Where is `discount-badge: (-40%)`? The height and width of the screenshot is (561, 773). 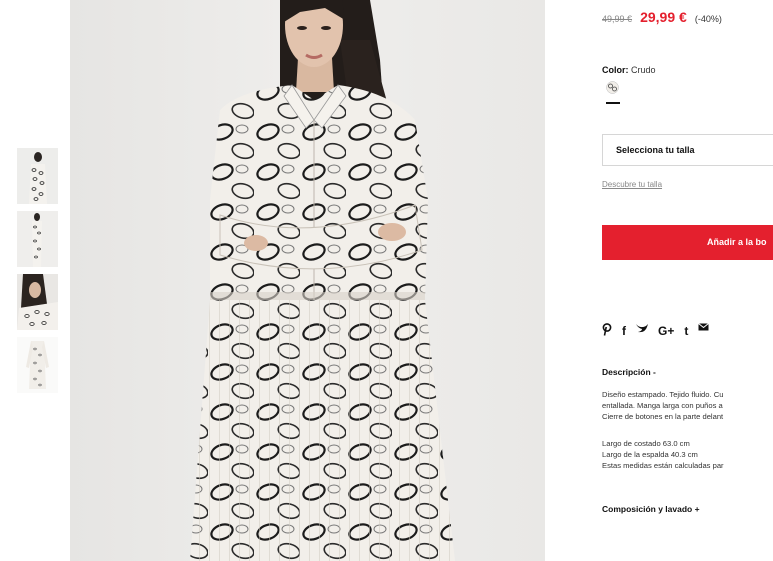
discount-badge: (-40%) is located at coordinates (708, 19).